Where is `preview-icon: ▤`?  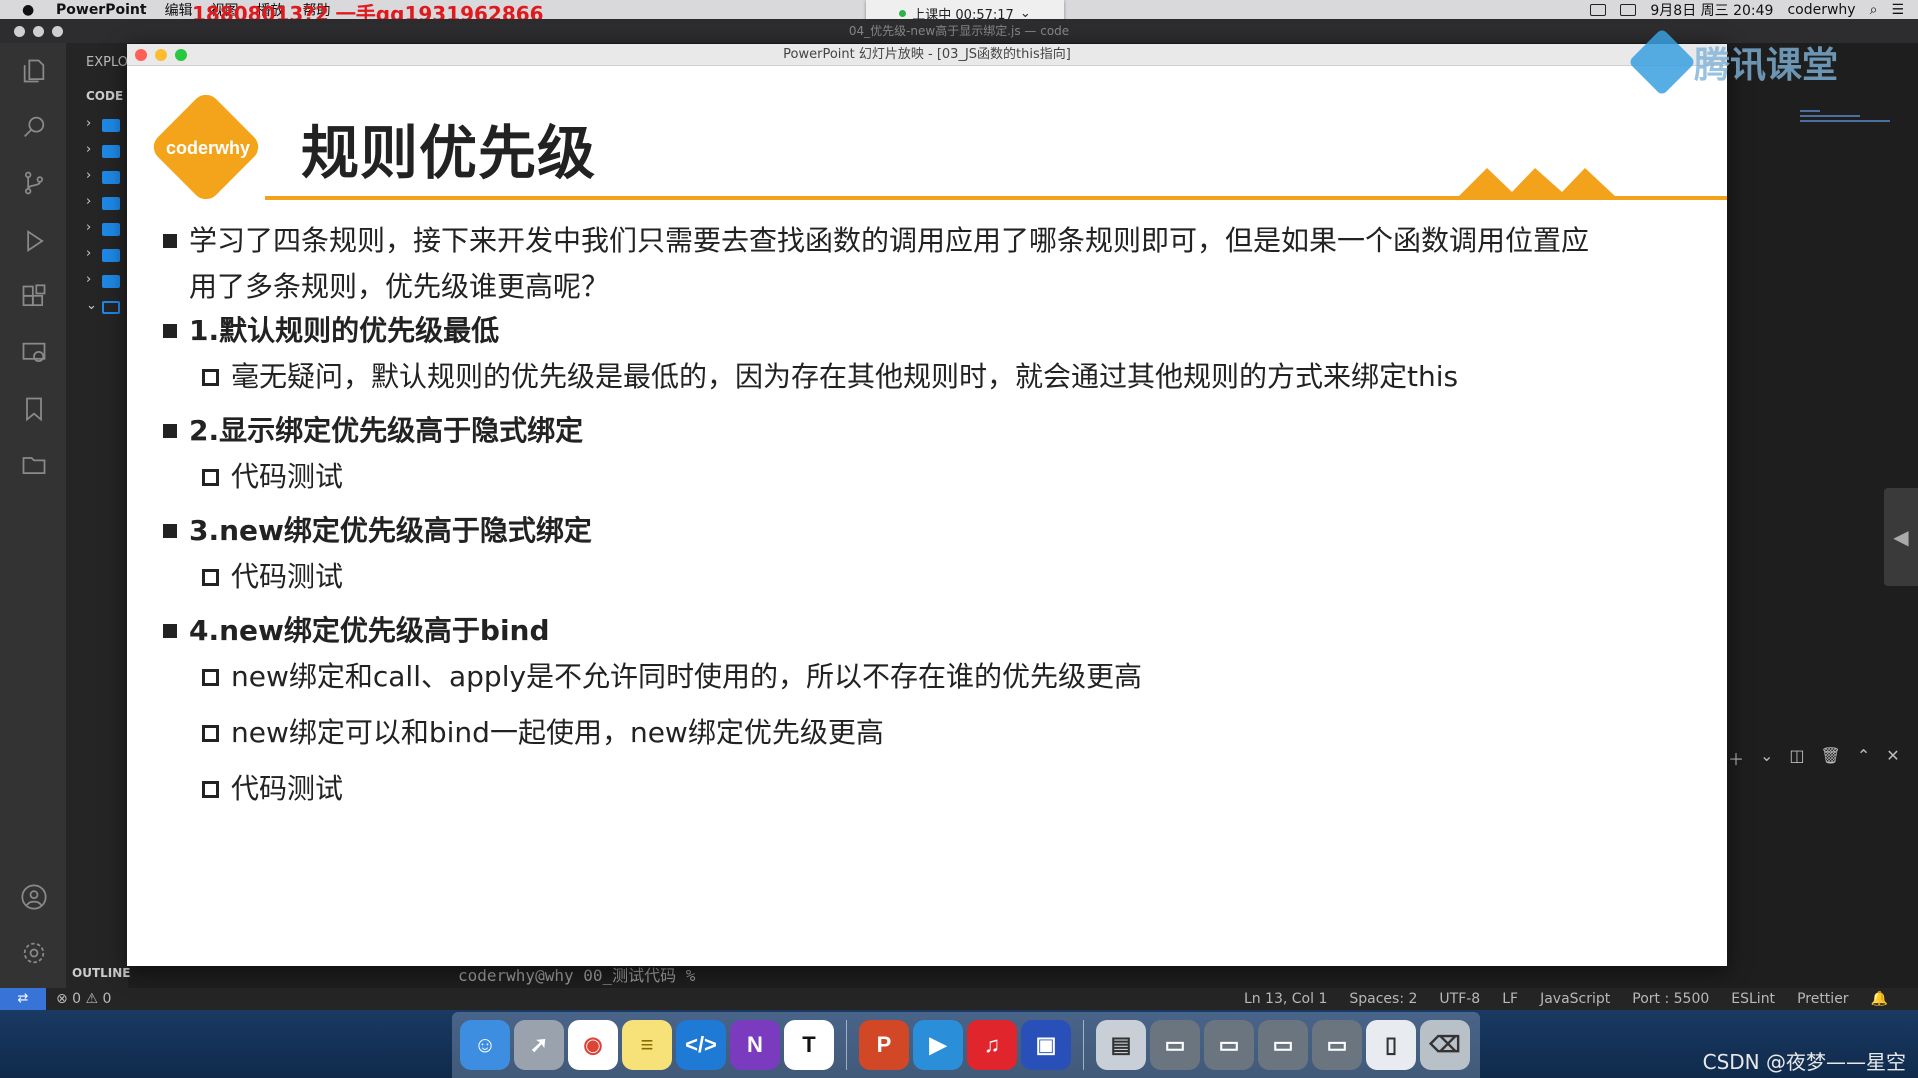
preview-icon: ▤ is located at coordinates (1121, 1045).